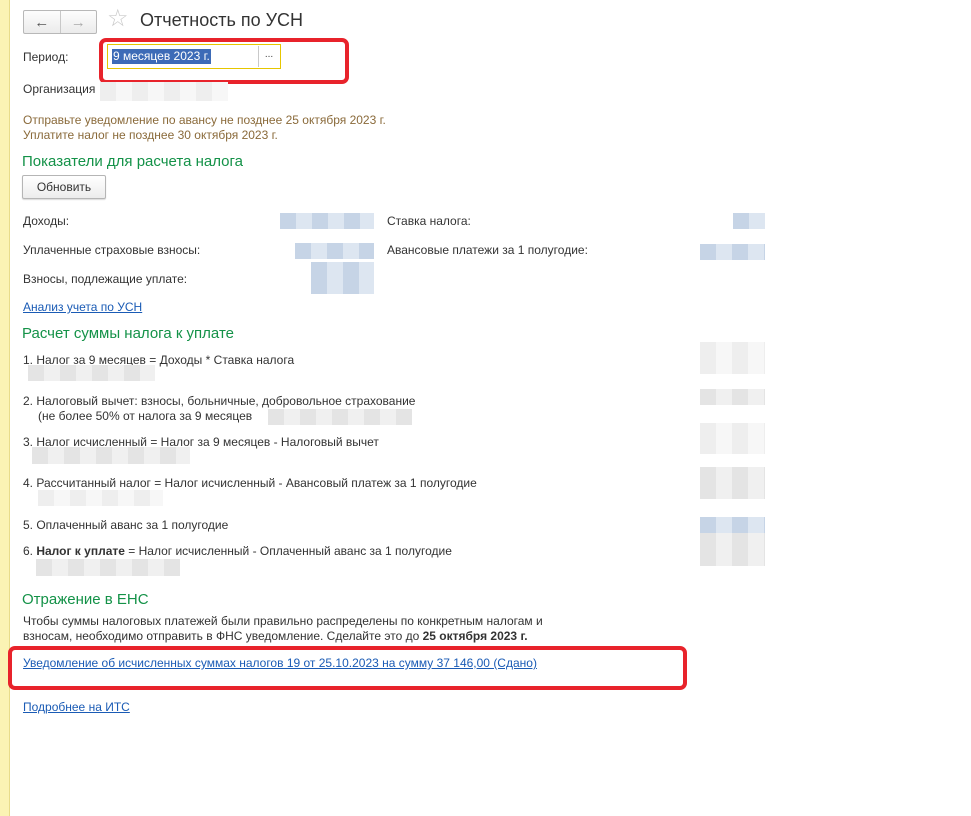 Image resolution: width=971 pixels, height=816 pixels. What do you see at coordinates (732, 397) in the screenshot?
I see `calc-line-2-value` at bounding box center [732, 397].